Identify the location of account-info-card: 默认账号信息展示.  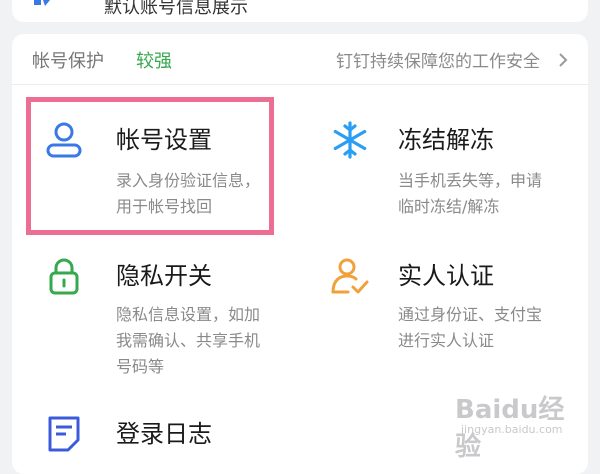
(300, 11).